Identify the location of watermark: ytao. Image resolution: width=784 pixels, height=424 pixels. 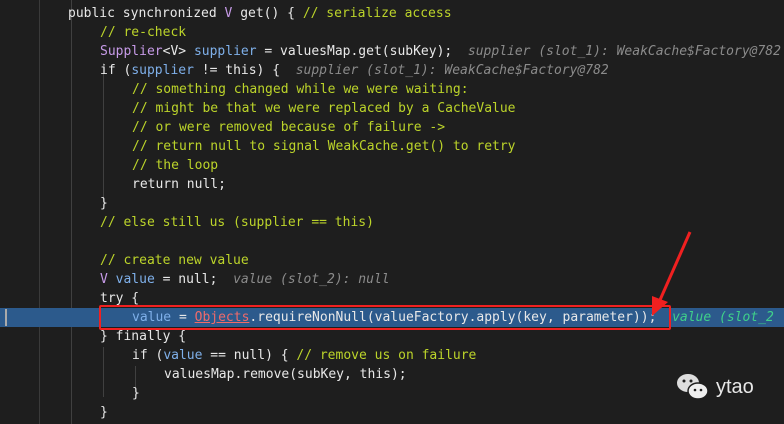
(715, 387).